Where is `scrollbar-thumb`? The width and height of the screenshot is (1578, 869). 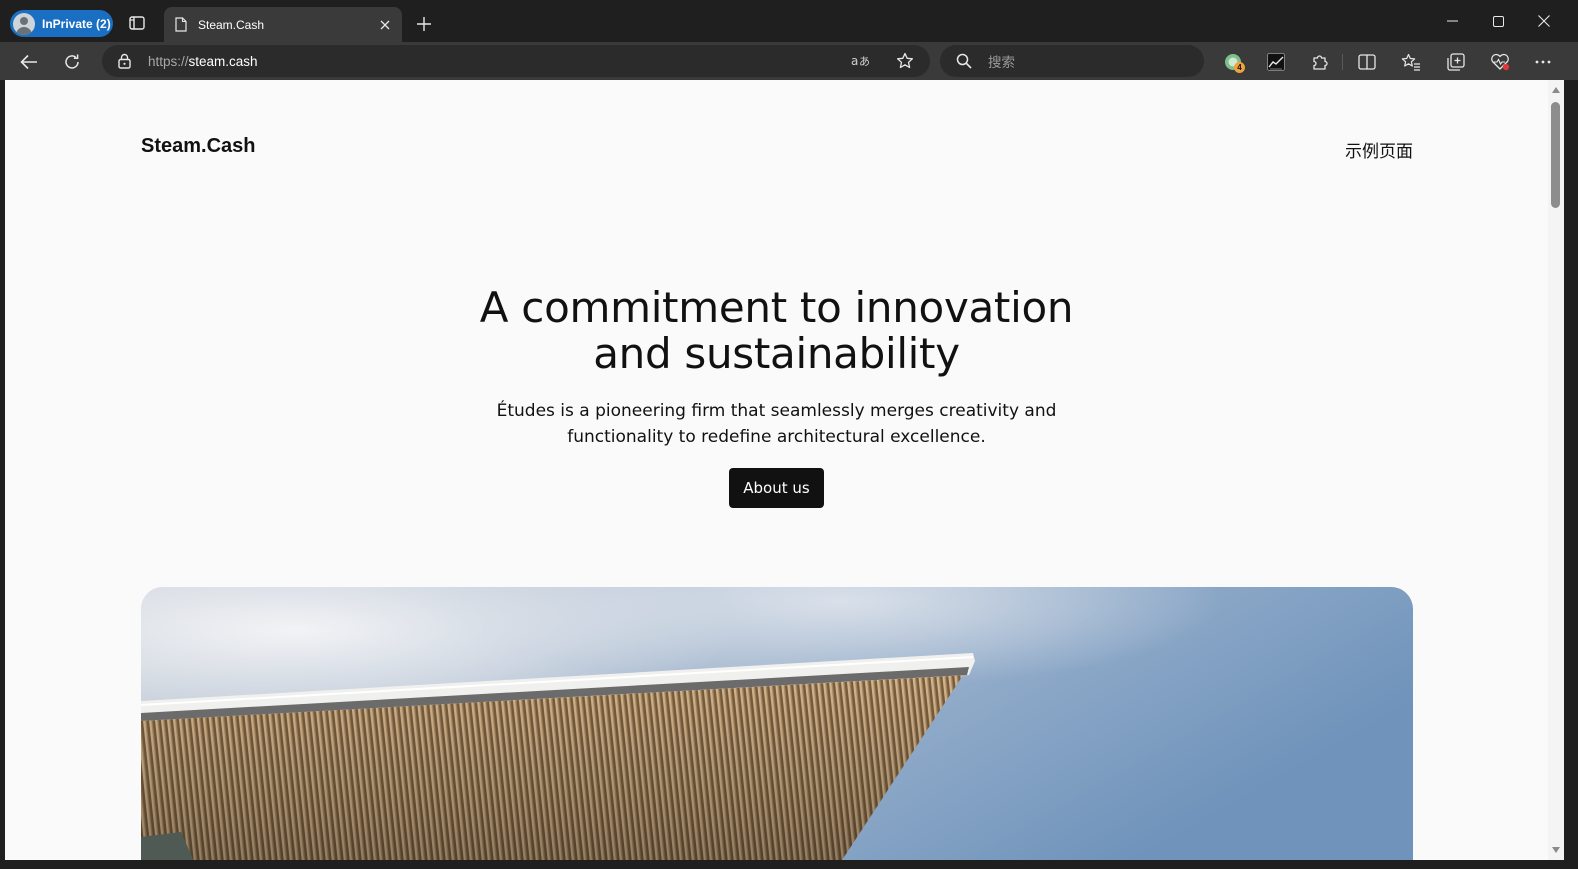
scrollbar-thumb is located at coordinates (1555, 155).